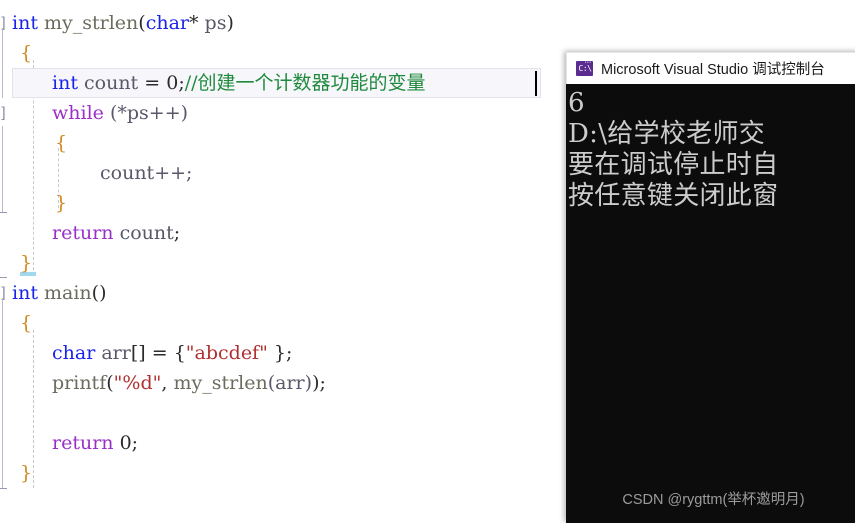 The width and height of the screenshot is (855, 523). What do you see at coordinates (83, 233) in the screenshot?
I see `token-keyword-return: return` at bounding box center [83, 233].